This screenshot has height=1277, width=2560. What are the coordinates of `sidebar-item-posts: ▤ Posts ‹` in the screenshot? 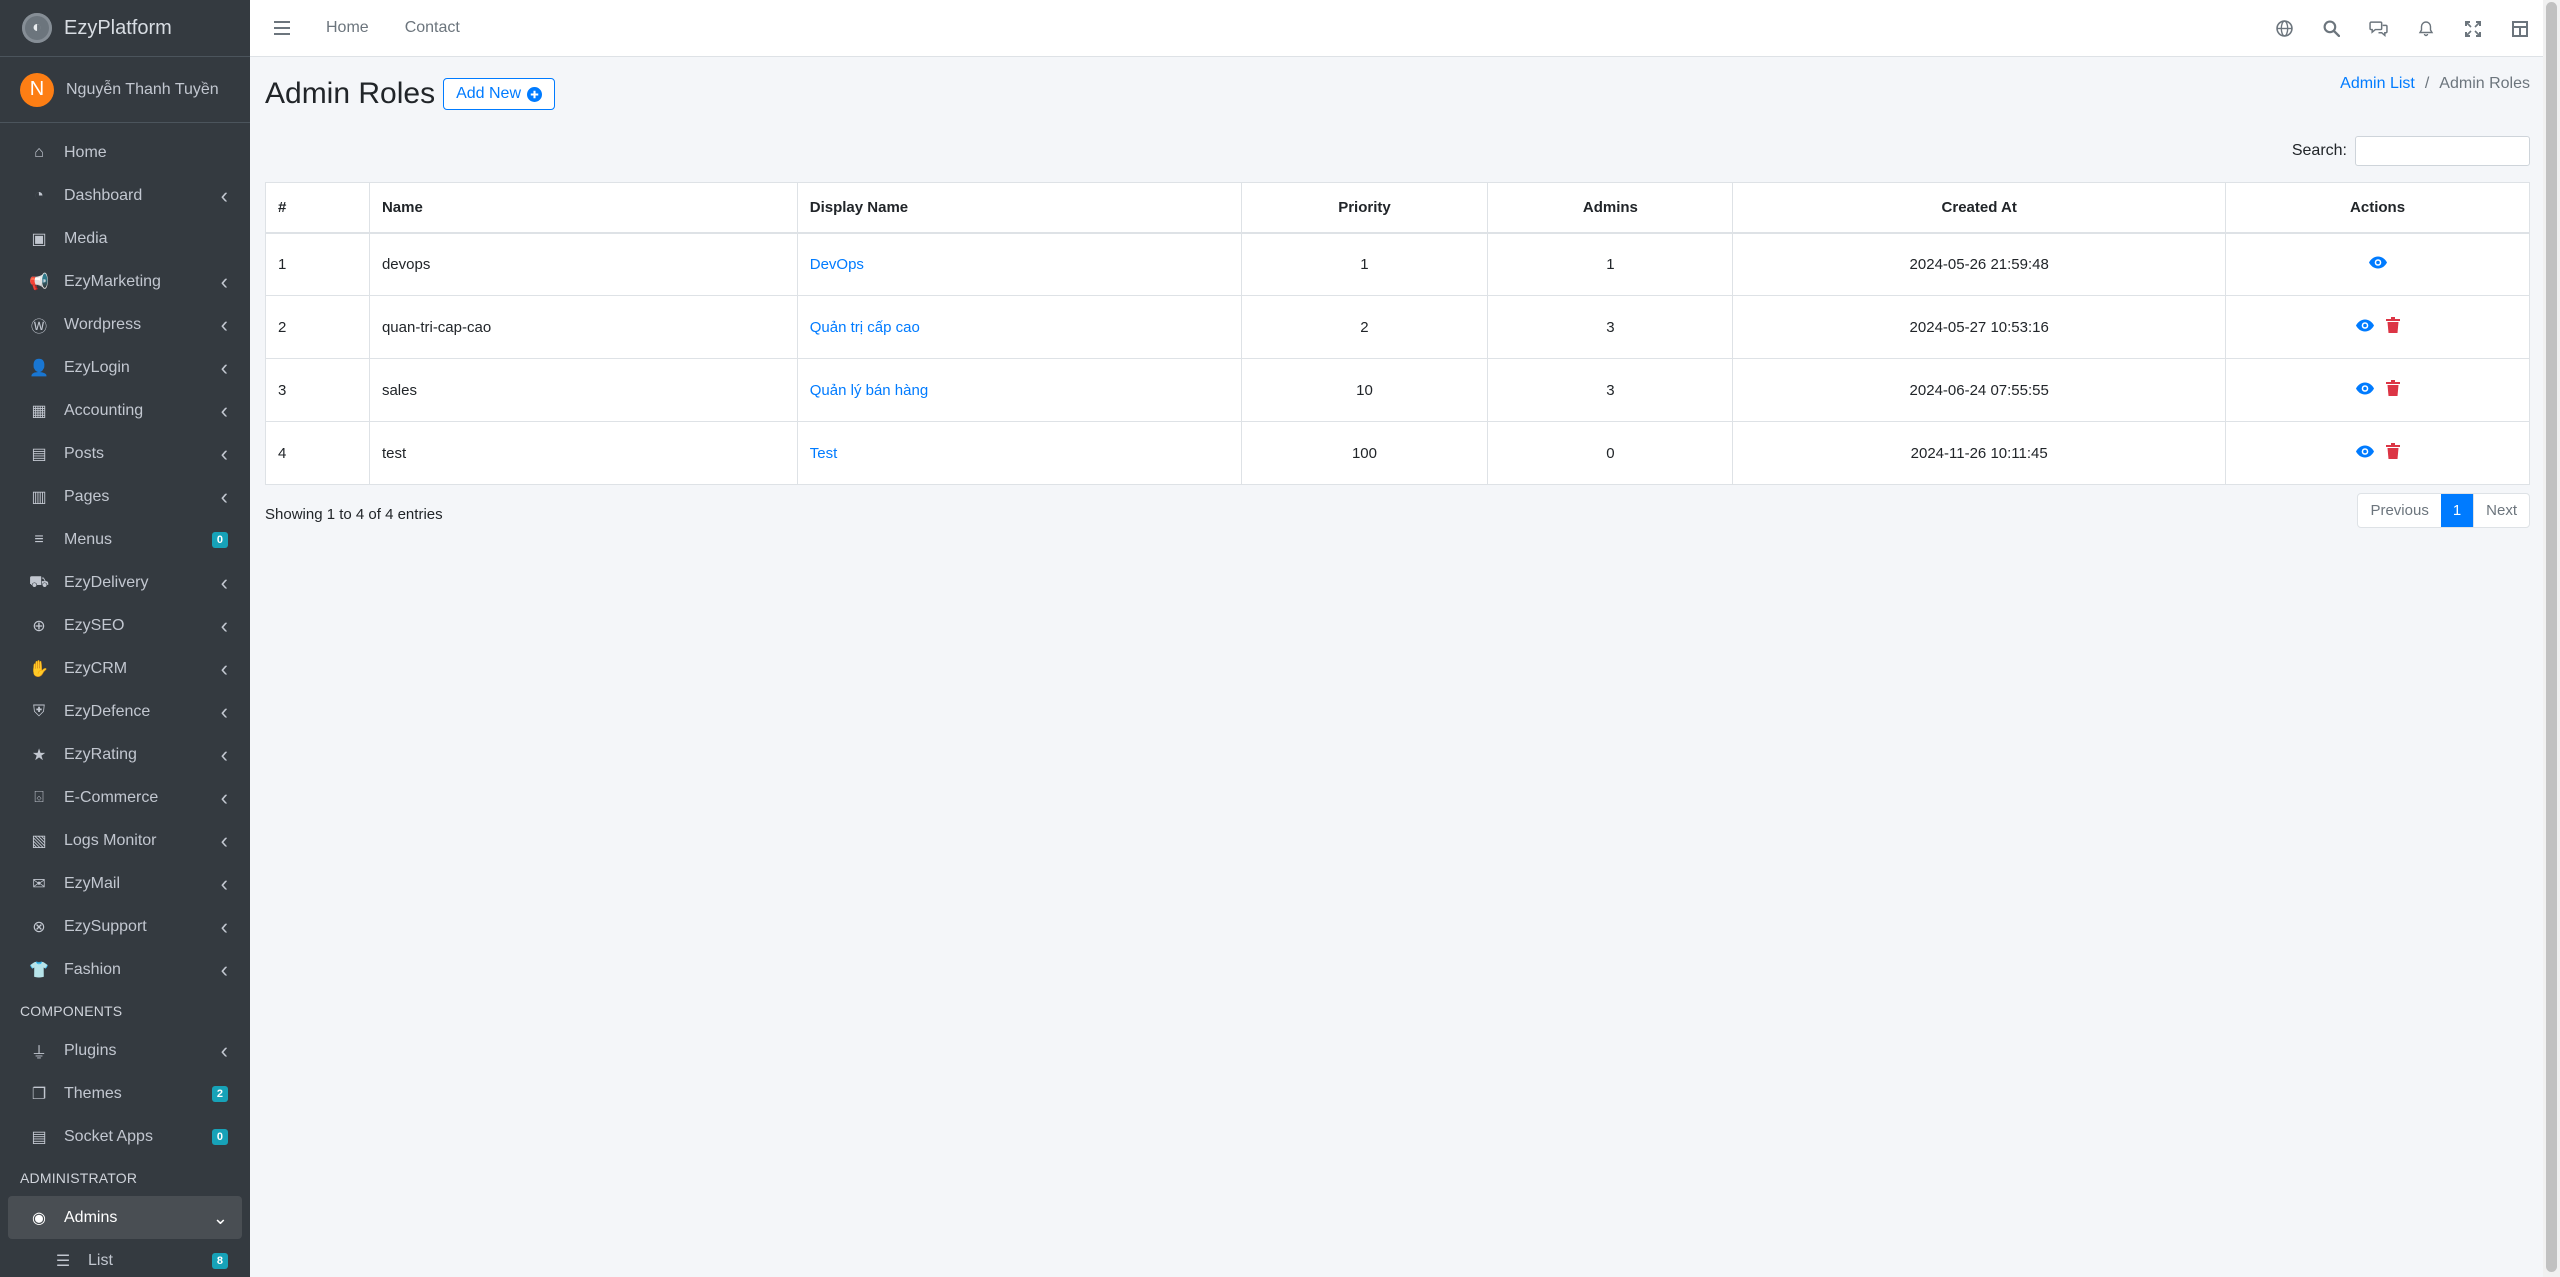 It's located at (125, 453).